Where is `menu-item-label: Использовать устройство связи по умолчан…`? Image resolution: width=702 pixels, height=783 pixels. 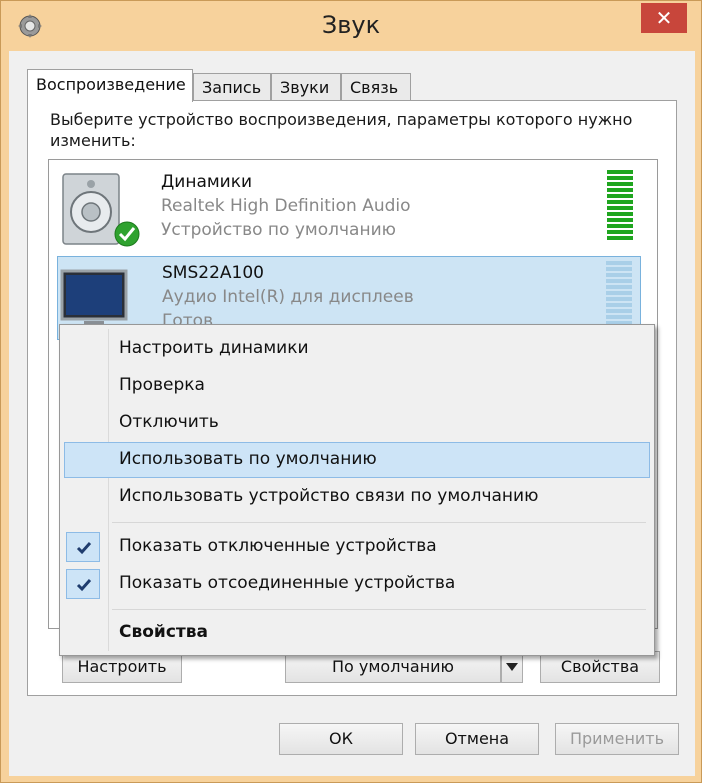
menu-item-label: Использовать устройство связи по умолчан… is located at coordinates (329, 496).